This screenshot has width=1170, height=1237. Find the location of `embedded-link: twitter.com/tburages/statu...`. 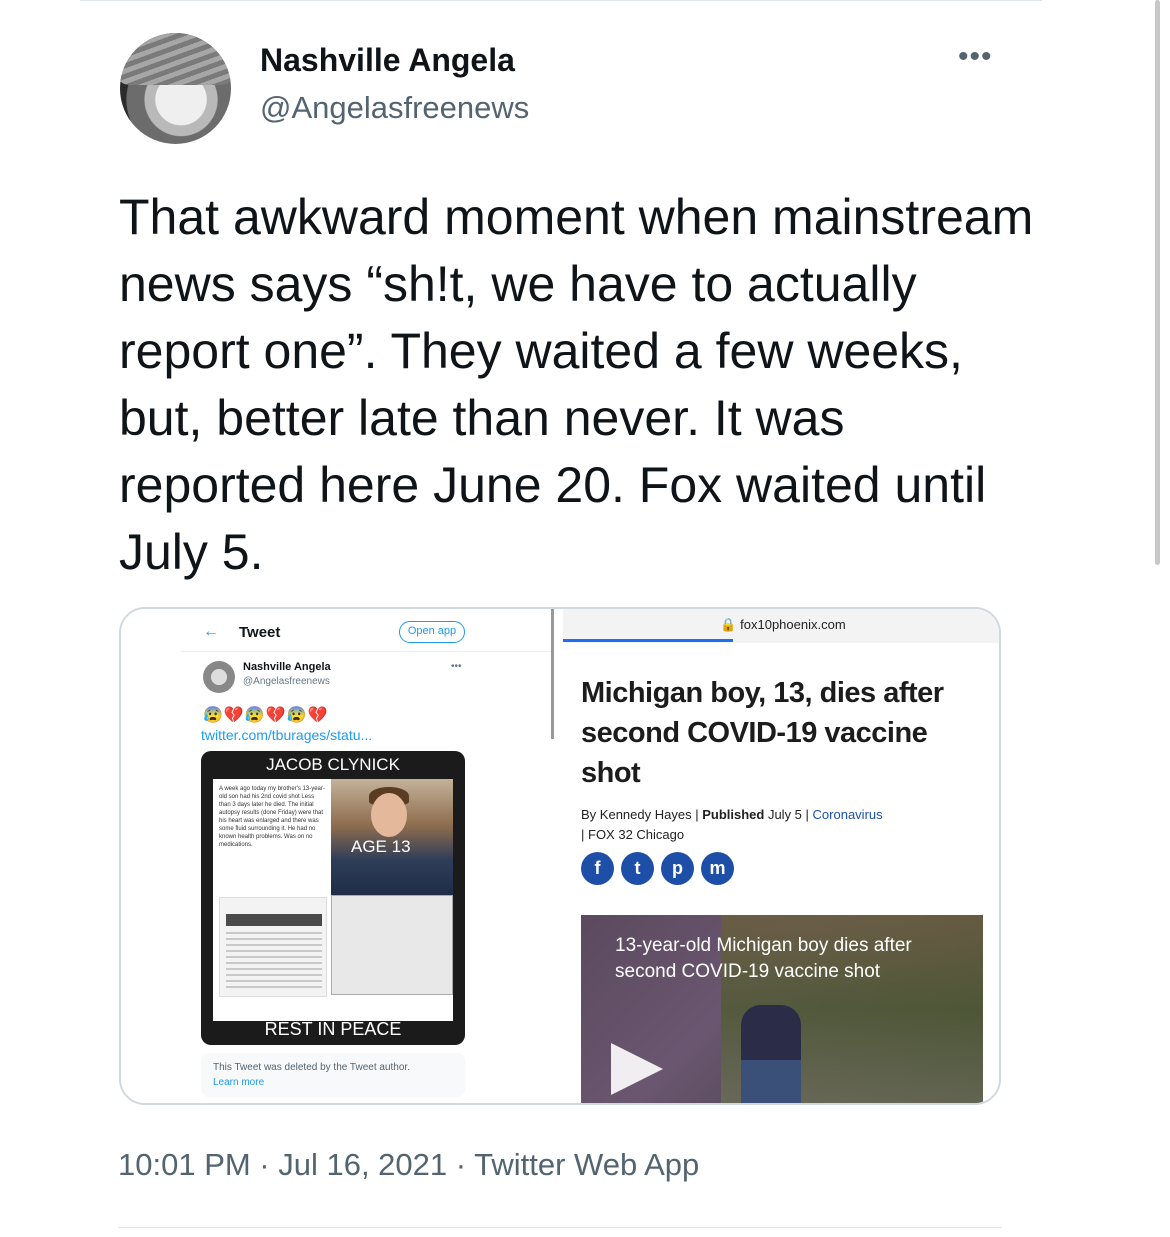

embedded-link: twitter.com/tburages/statu... is located at coordinates (287, 735).